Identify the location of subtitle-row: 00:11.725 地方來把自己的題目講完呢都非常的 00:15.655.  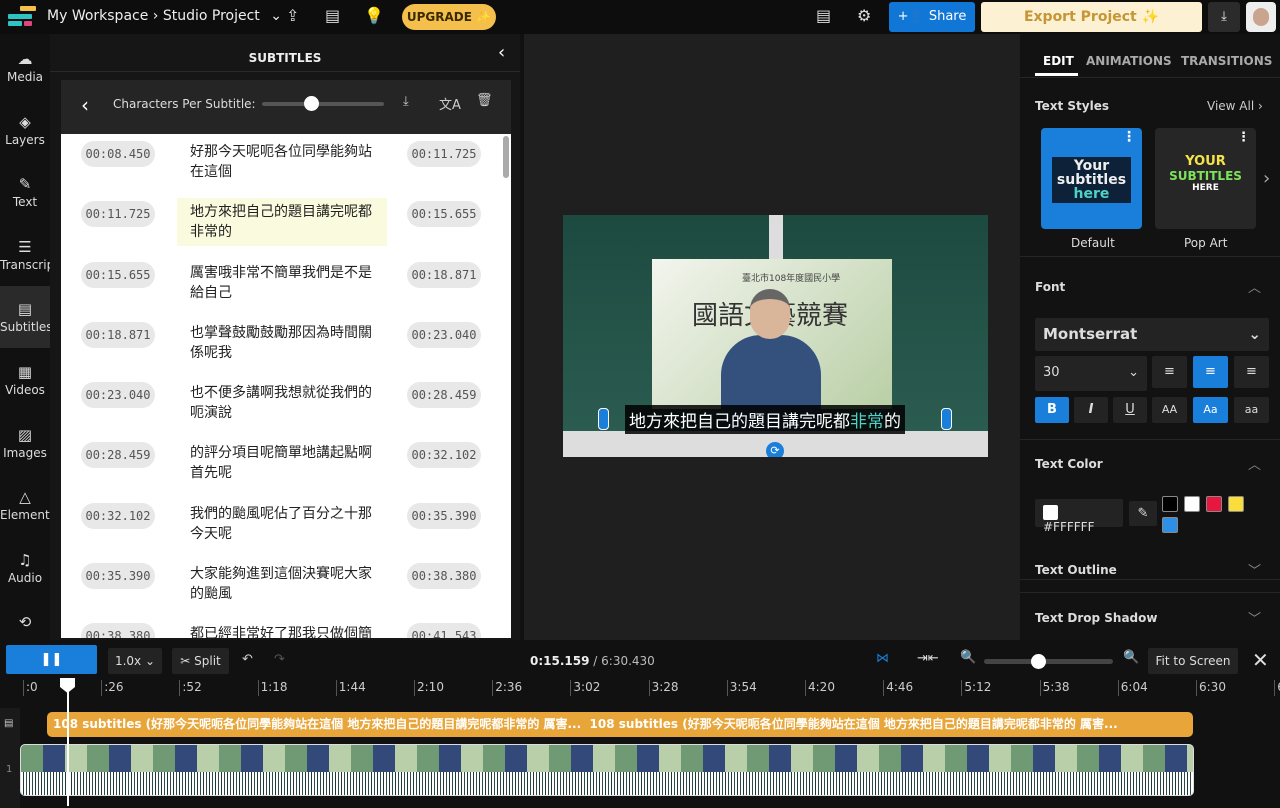
(286, 224).